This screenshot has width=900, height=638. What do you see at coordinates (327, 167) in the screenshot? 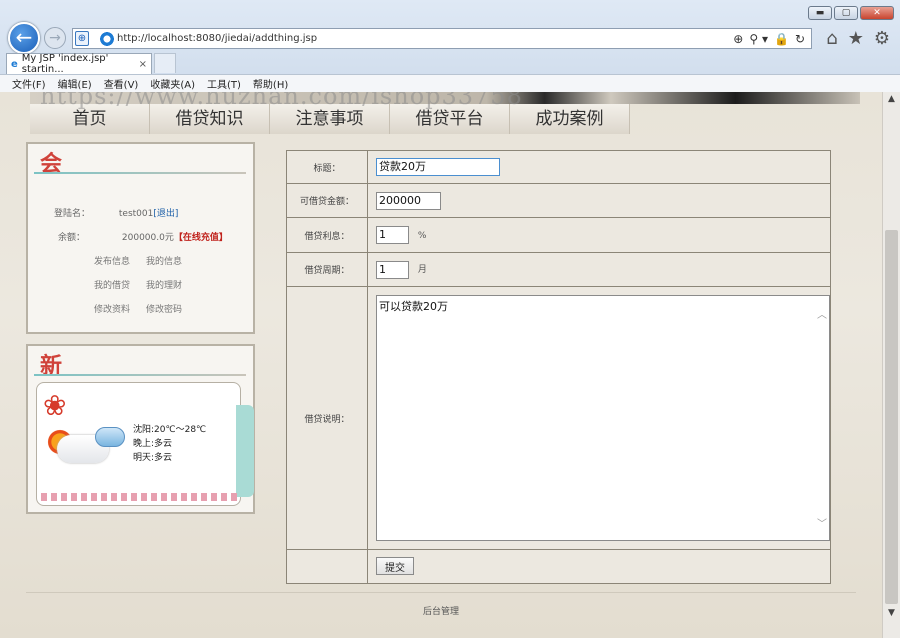
I see `title-label: 标题：` at bounding box center [327, 167].